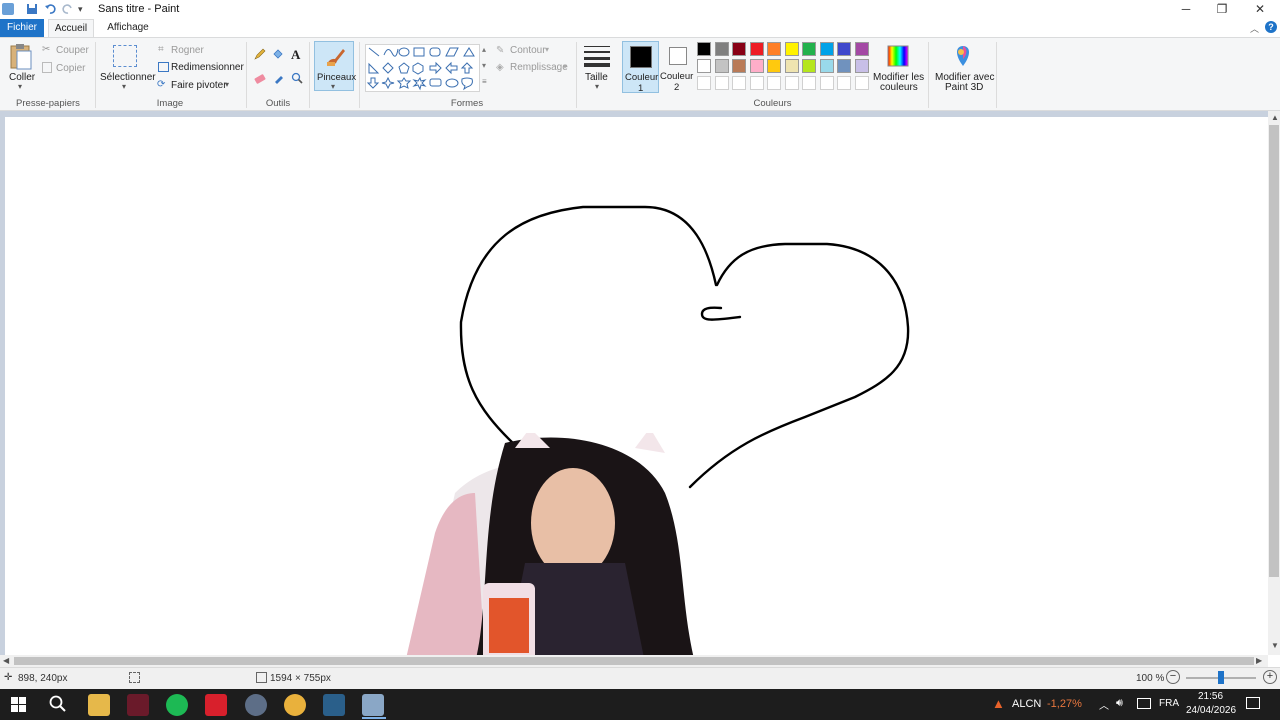 This screenshot has width=1280, height=720. I want to click on chrome-icon, so click(295, 705).